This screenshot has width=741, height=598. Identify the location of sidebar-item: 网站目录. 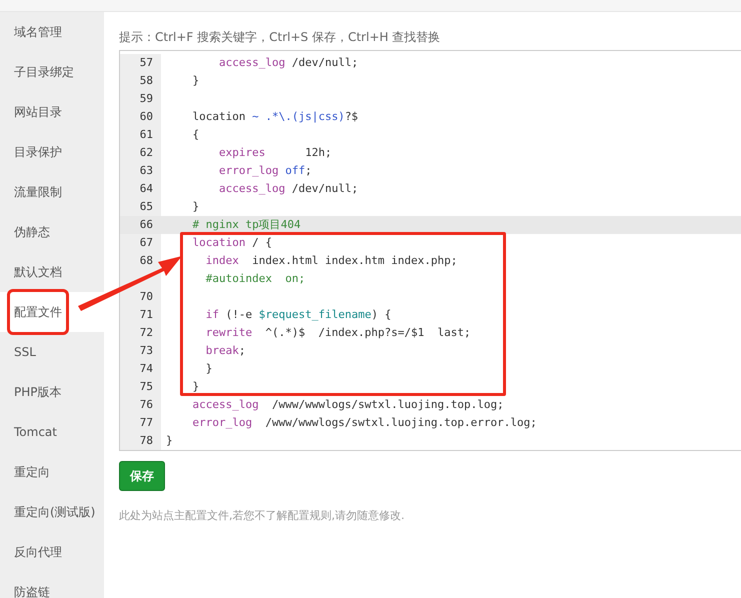
(52, 112).